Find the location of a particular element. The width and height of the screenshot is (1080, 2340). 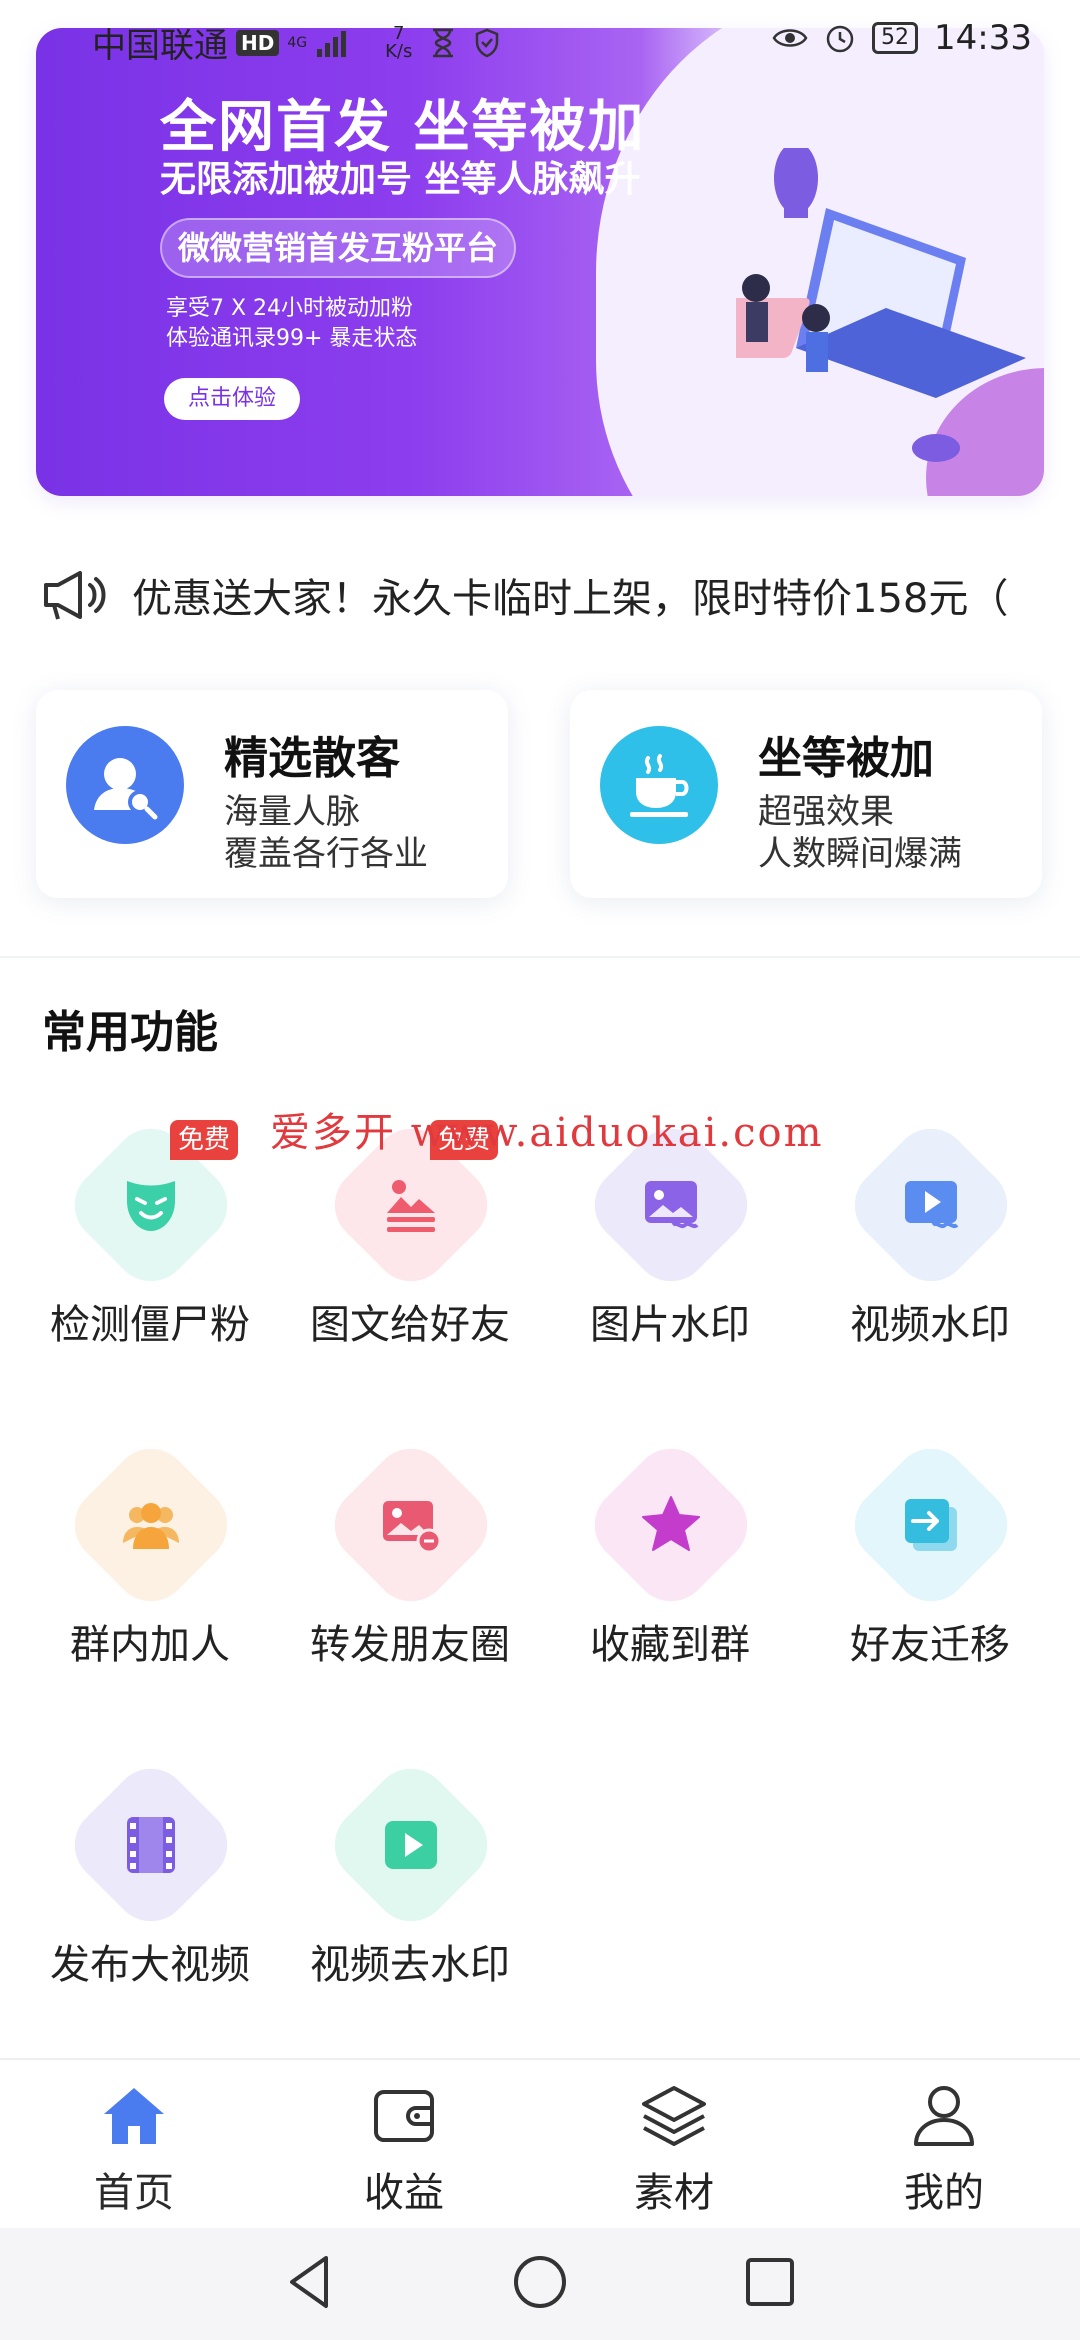

profile-icon is located at coordinates (944, 2116).